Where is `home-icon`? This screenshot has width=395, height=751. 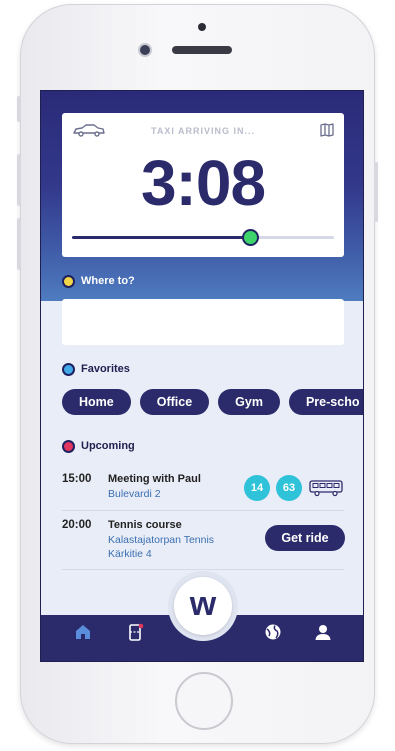 home-icon is located at coordinates (83, 632).